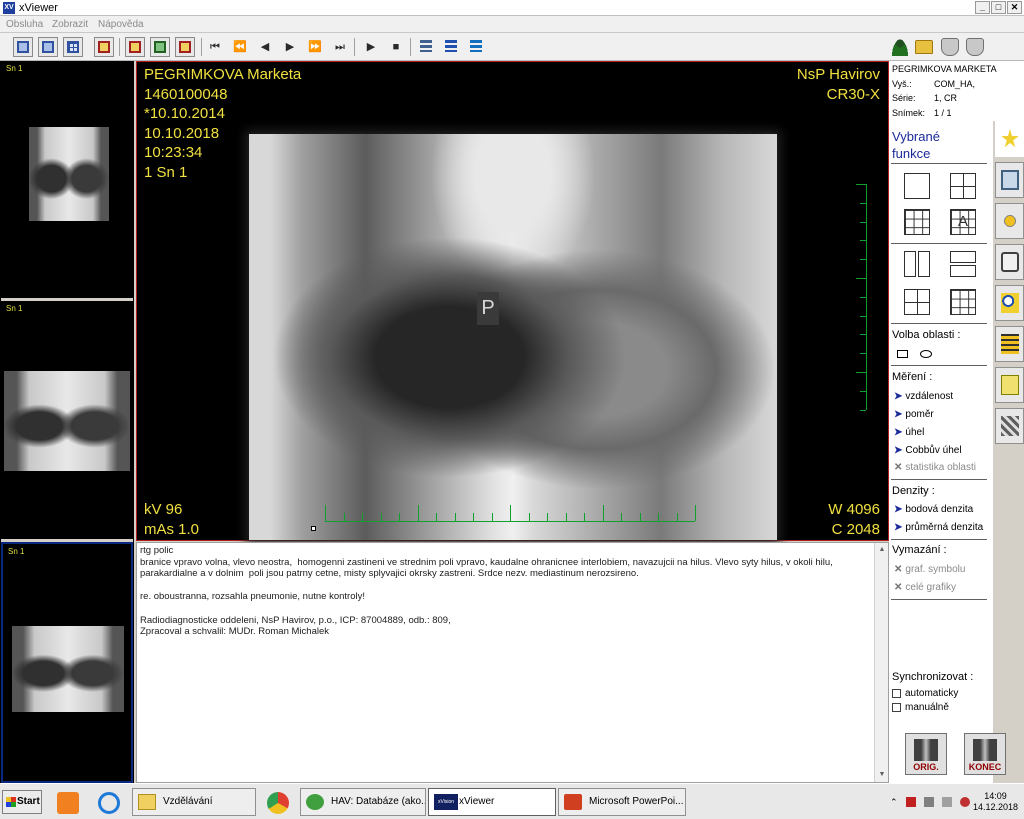 The width and height of the screenshot is (1024, 819). I want to click on first-image-icon: ⏮, so click(215, 47).